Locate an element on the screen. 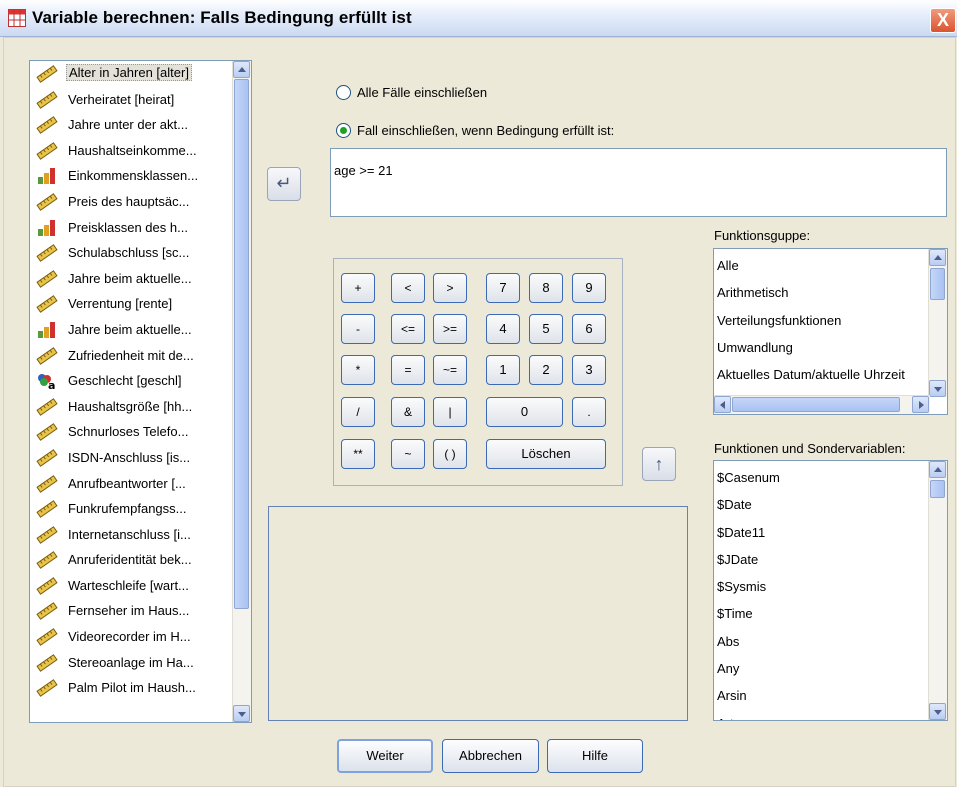 The height and width of the screenshot is (787, 957). key-3: 3 is located at coordinates (589, 370).